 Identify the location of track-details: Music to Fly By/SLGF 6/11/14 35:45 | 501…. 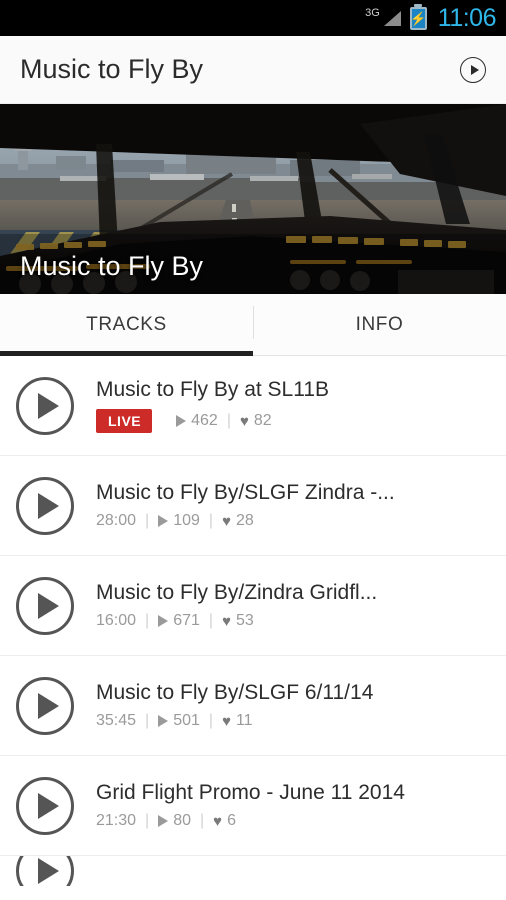
(293, 705).